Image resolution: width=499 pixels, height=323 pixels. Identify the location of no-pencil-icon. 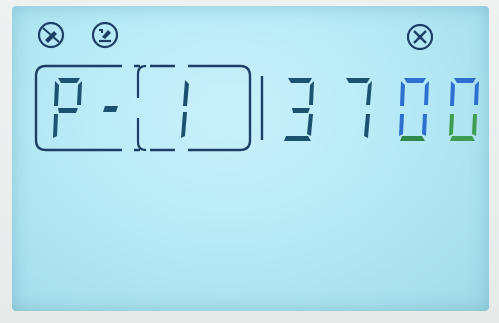
(51, 35).